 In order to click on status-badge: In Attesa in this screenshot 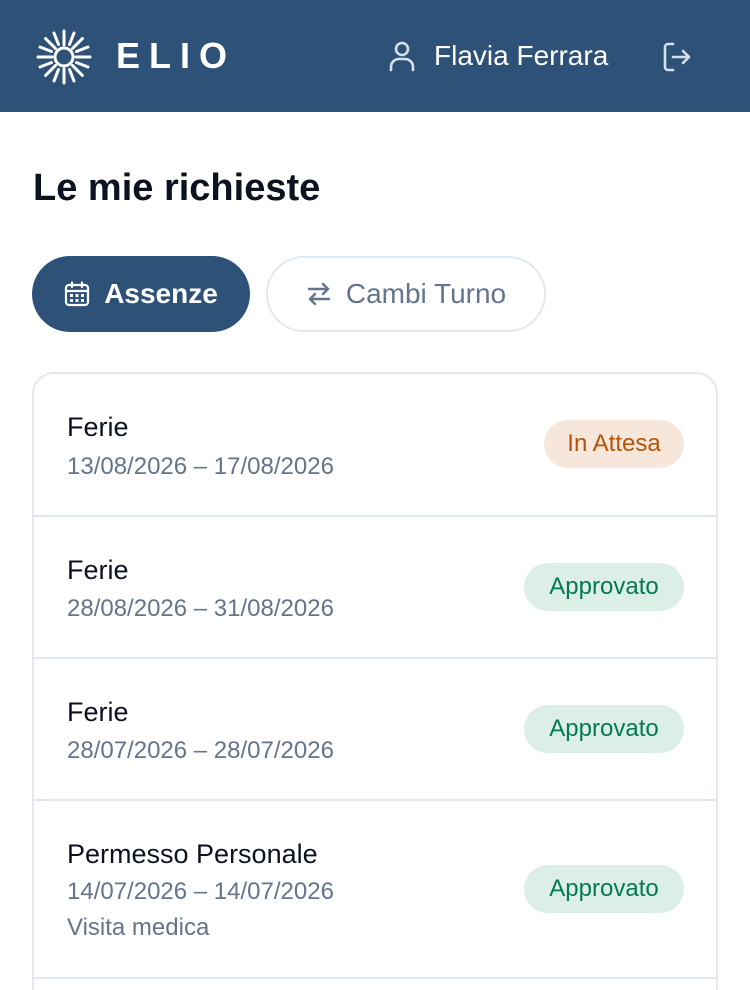, I will do `click(614, 444)`.